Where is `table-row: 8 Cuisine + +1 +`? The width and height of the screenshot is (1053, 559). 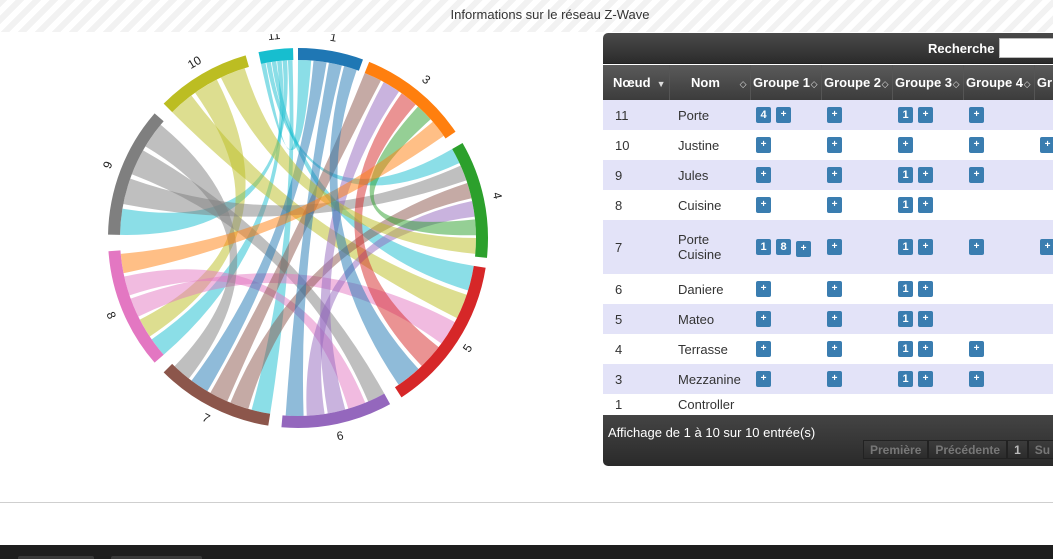
table-row: 8 Cuisine + +1 + is located at coordinates (828, 205).